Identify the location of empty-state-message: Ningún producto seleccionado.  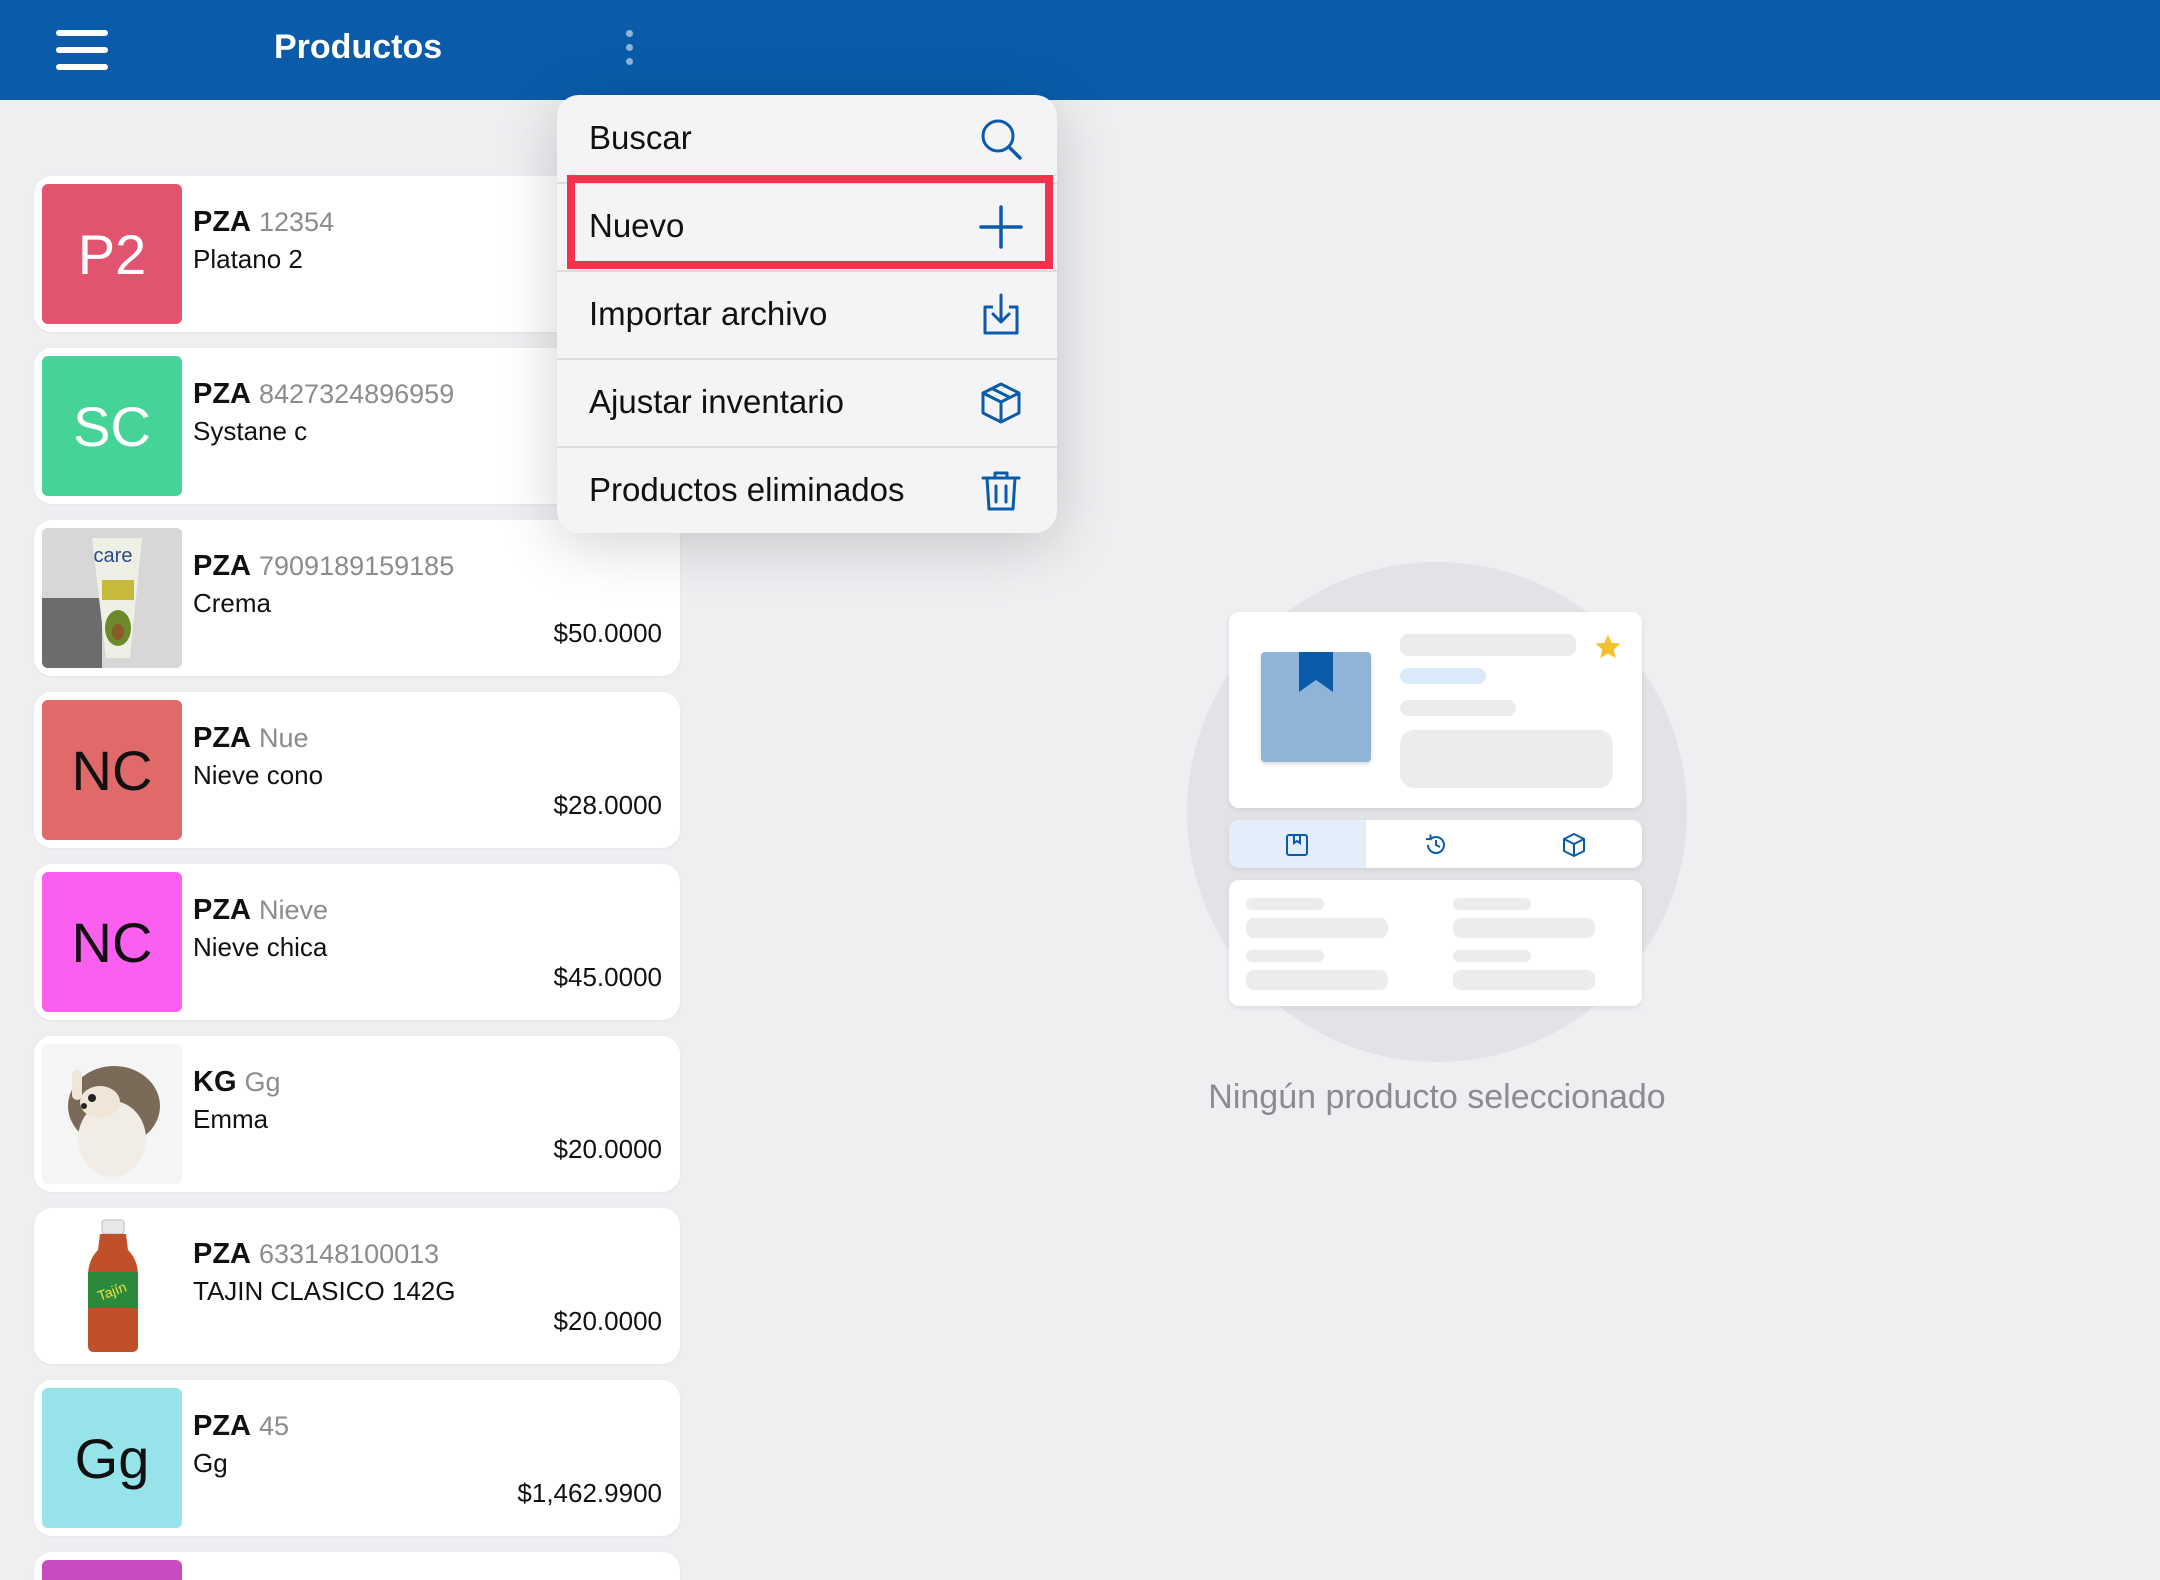
(1437, 1097).